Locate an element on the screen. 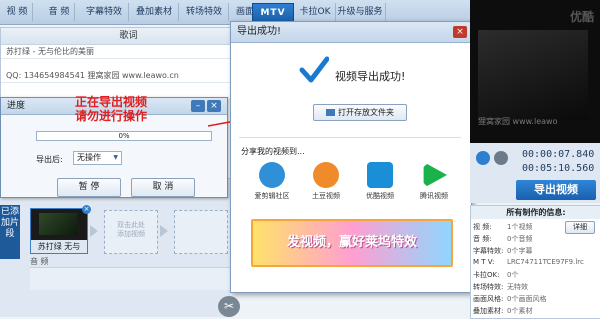 Image resolution: width=600 pixels, height=319 pixels. added-clips-label: 已添加片段 is located at coordinates (10, 232).